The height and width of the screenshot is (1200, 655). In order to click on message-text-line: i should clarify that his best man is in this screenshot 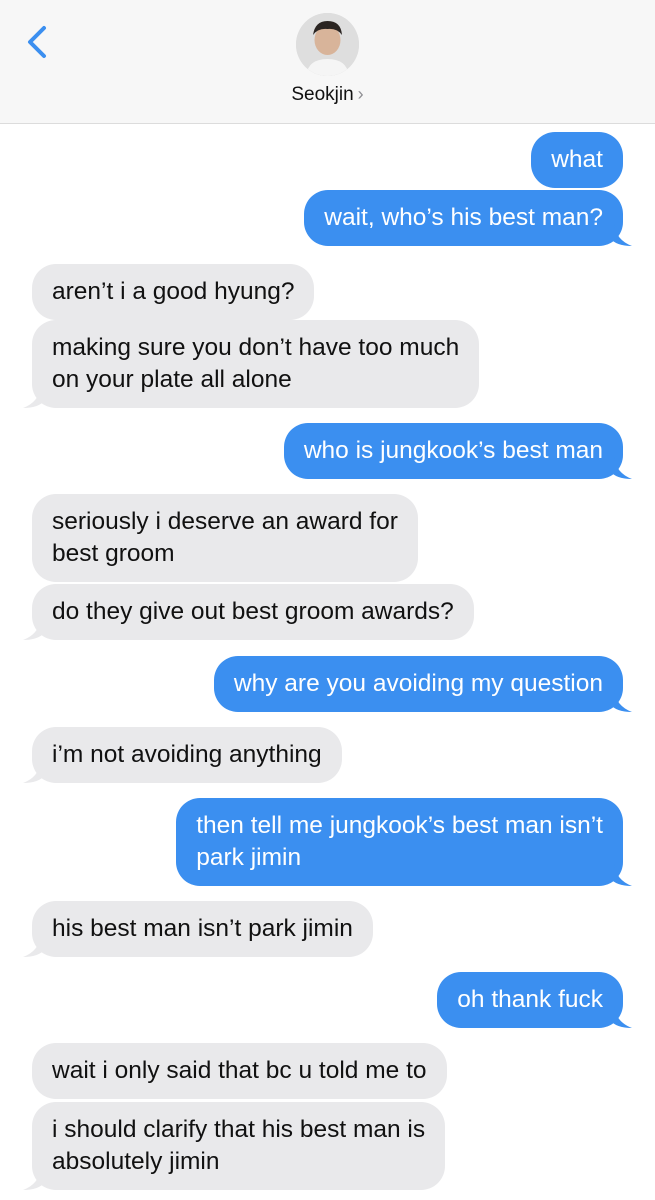, I will do `click(239, 1129)`.